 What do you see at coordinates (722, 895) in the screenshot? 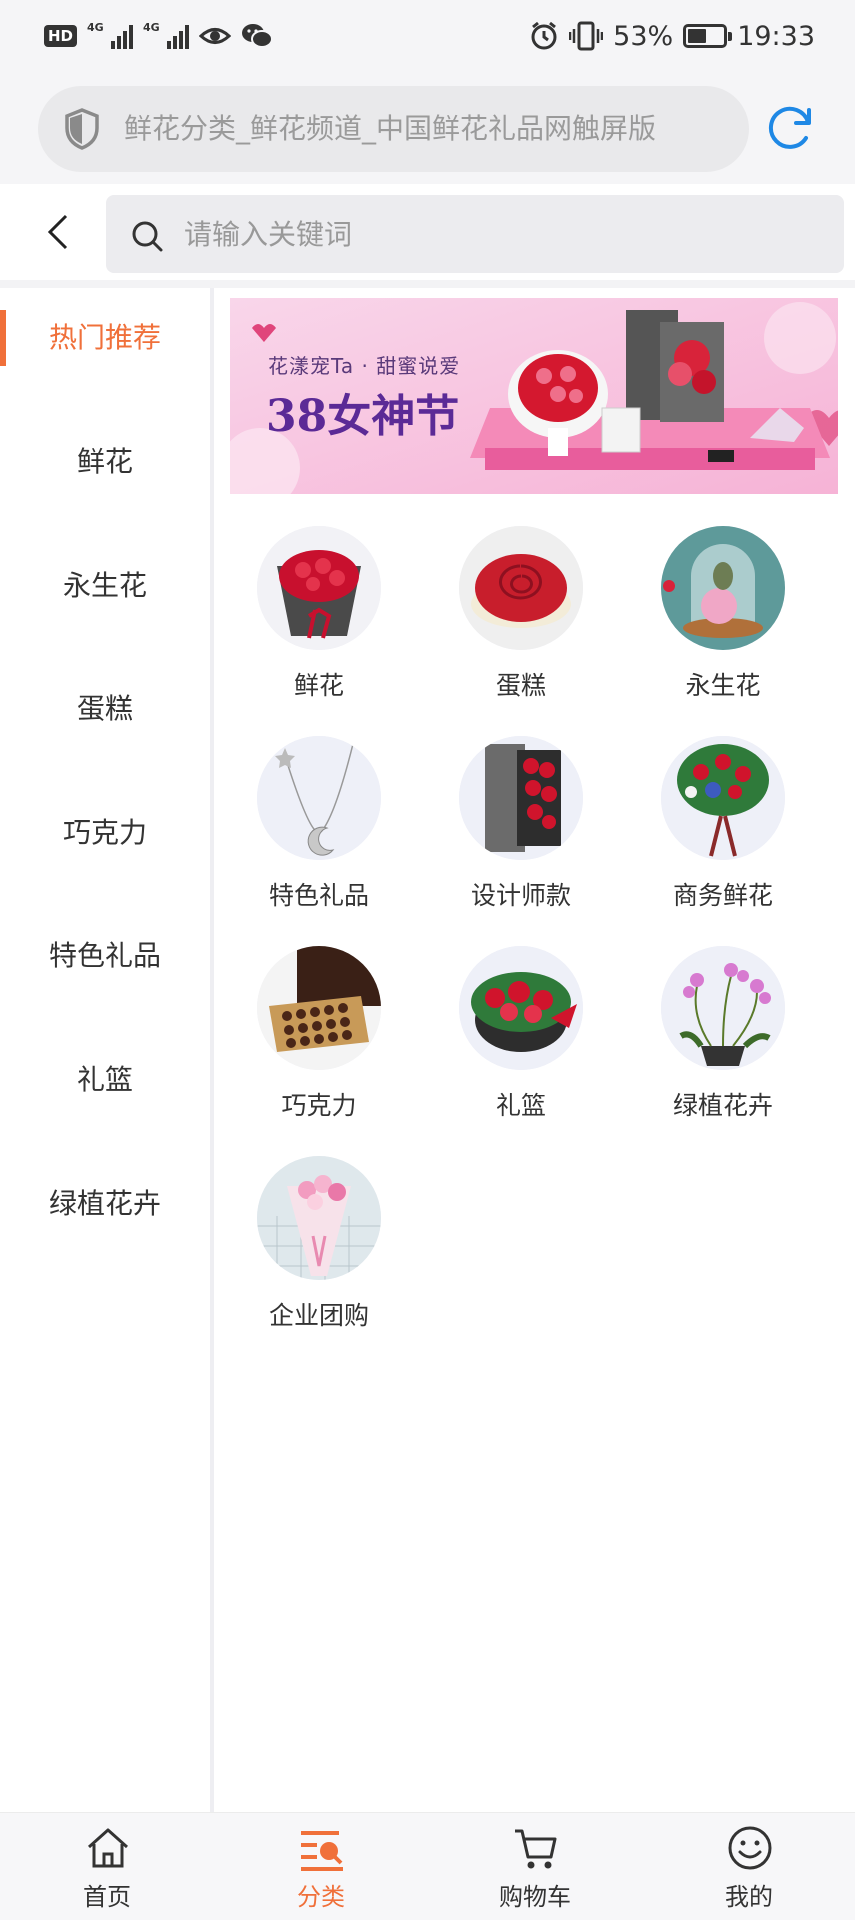
I see `category-label: 商务鲜花` at bounding box center [722, 895].